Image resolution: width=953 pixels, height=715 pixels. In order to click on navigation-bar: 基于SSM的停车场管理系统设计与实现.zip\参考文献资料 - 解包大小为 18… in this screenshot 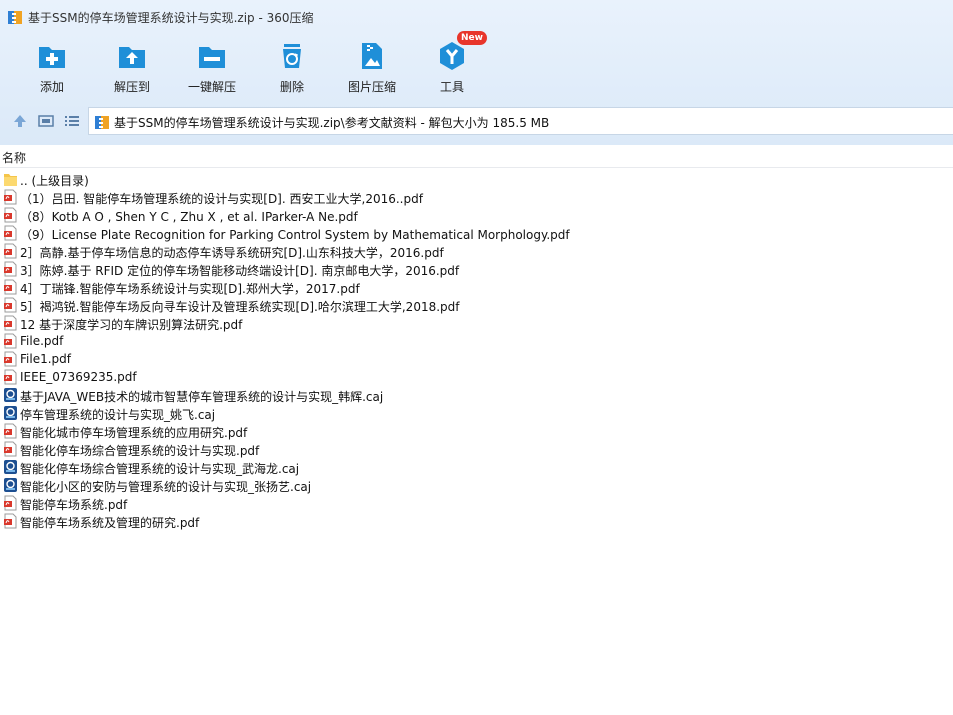, I will do `click(476, 122)`.